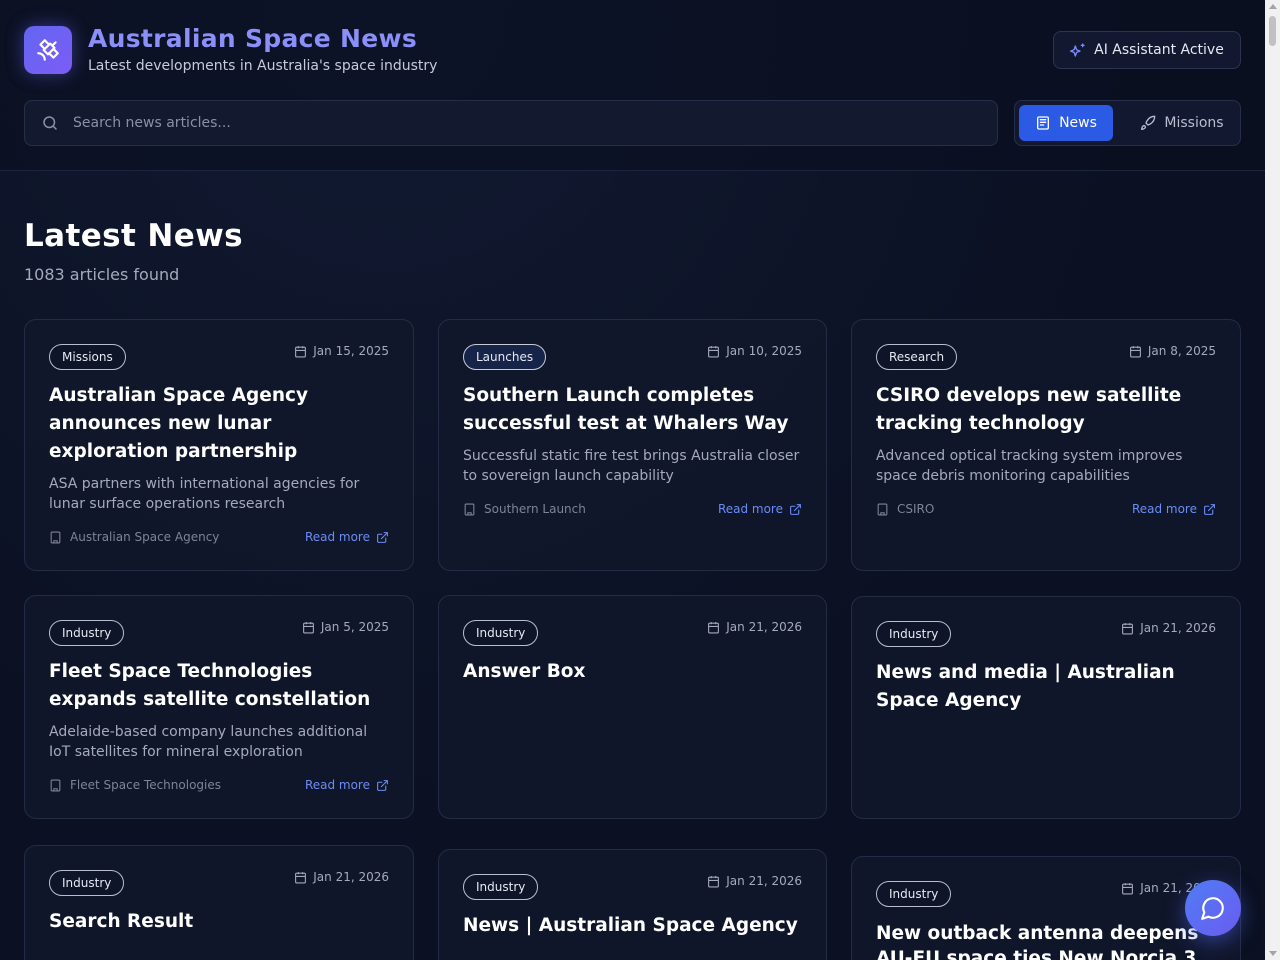  I want to click on card-source: Southern Launch, so click(524, 509).